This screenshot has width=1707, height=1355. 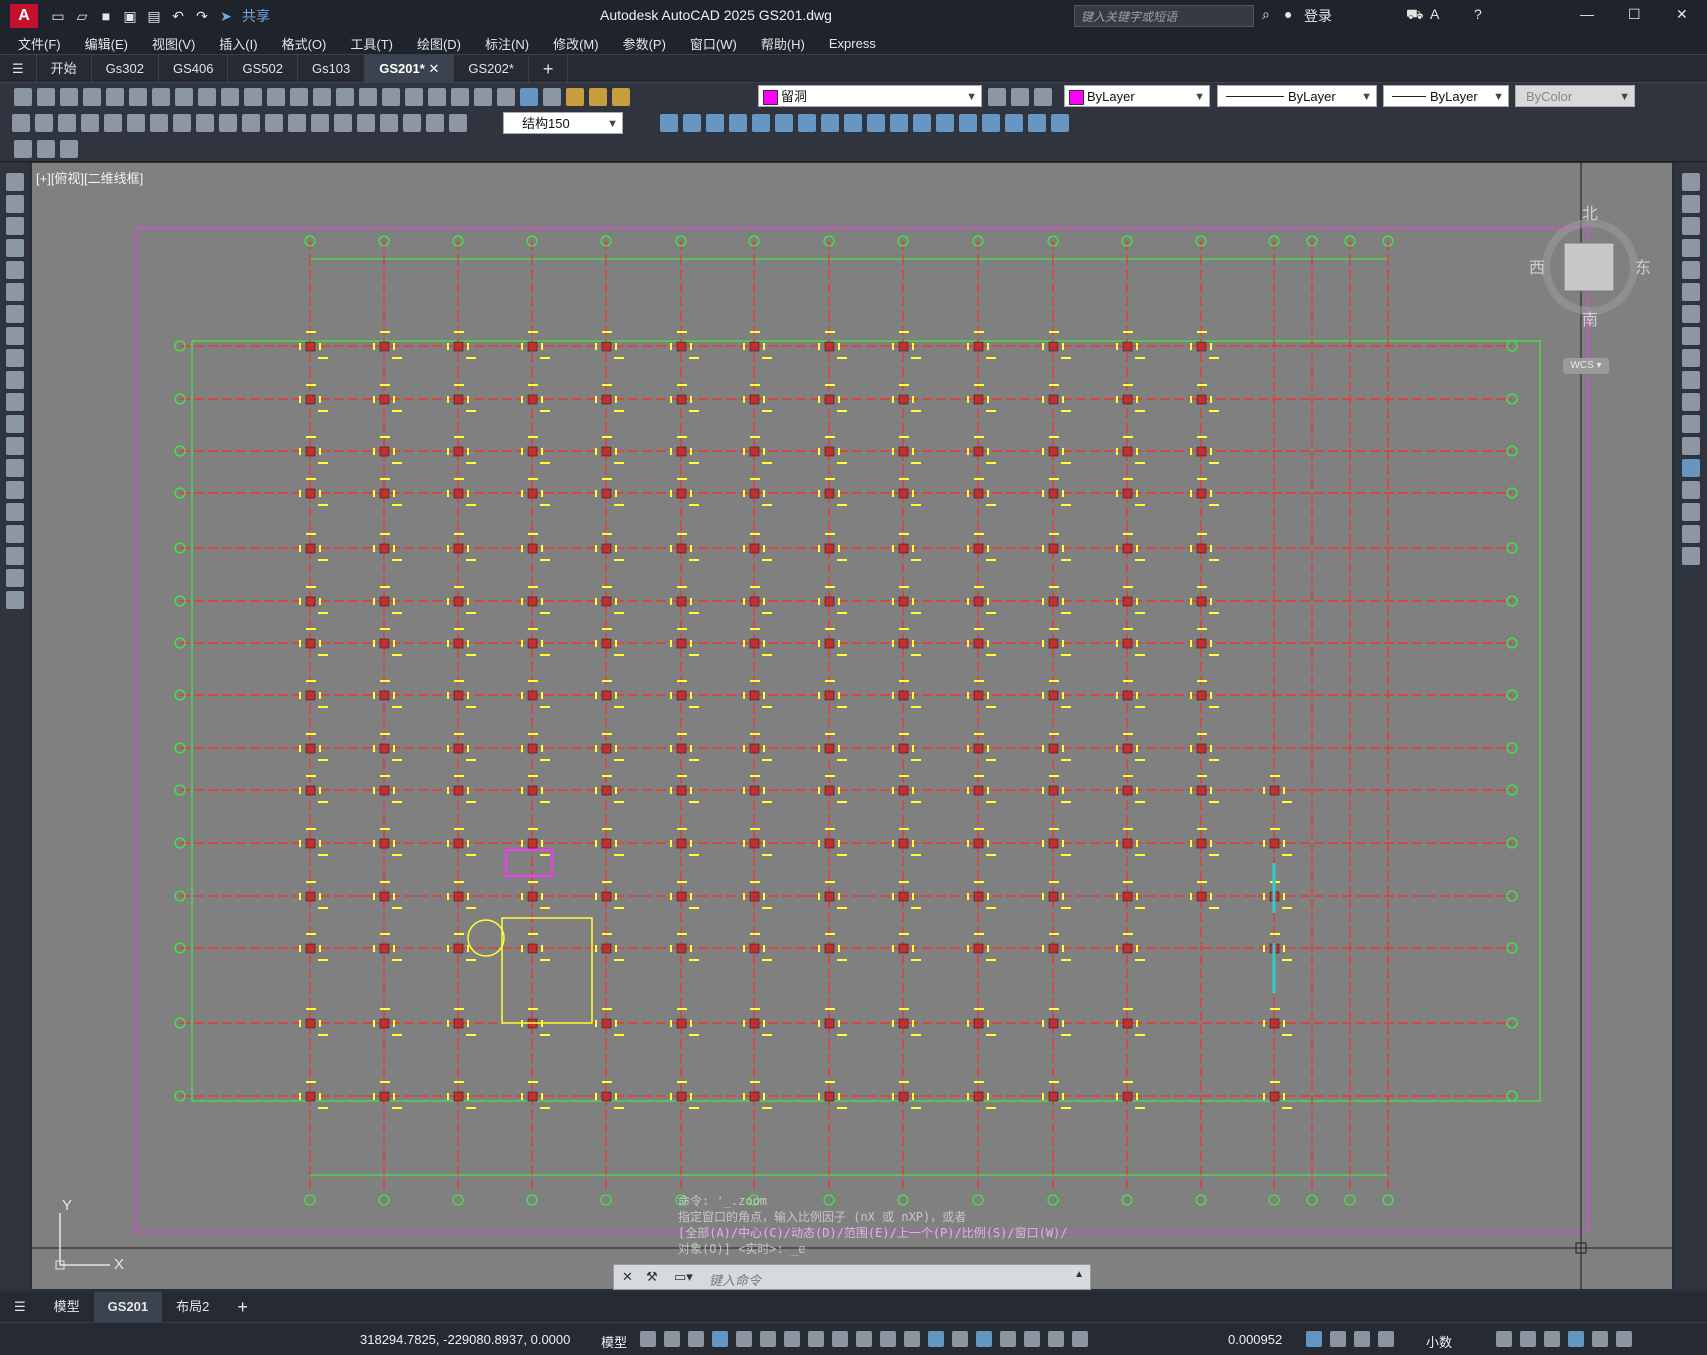 I want to click on viewcube: 北 南 东 西, so click(x=1590, y=270).